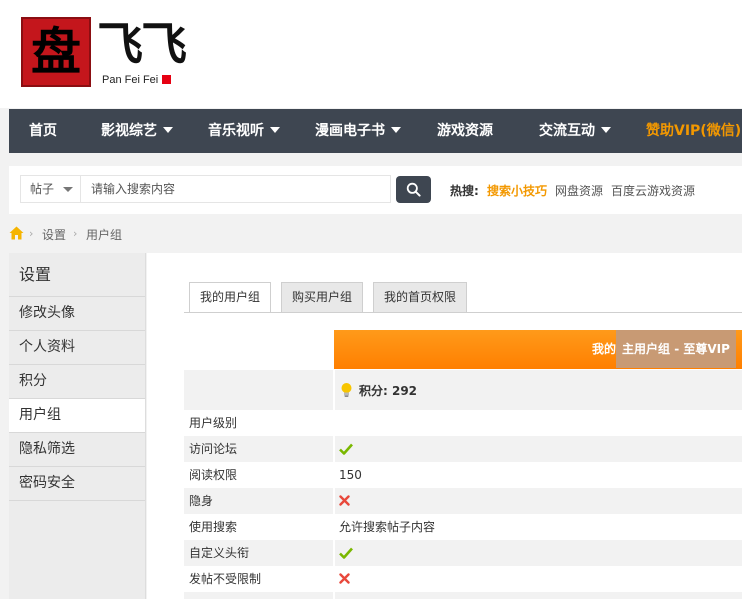  What do you see at coordinates (464, 191) in the screenshot?
I see `hot-search-label: 热搜:` at bounding box center [464, 191].